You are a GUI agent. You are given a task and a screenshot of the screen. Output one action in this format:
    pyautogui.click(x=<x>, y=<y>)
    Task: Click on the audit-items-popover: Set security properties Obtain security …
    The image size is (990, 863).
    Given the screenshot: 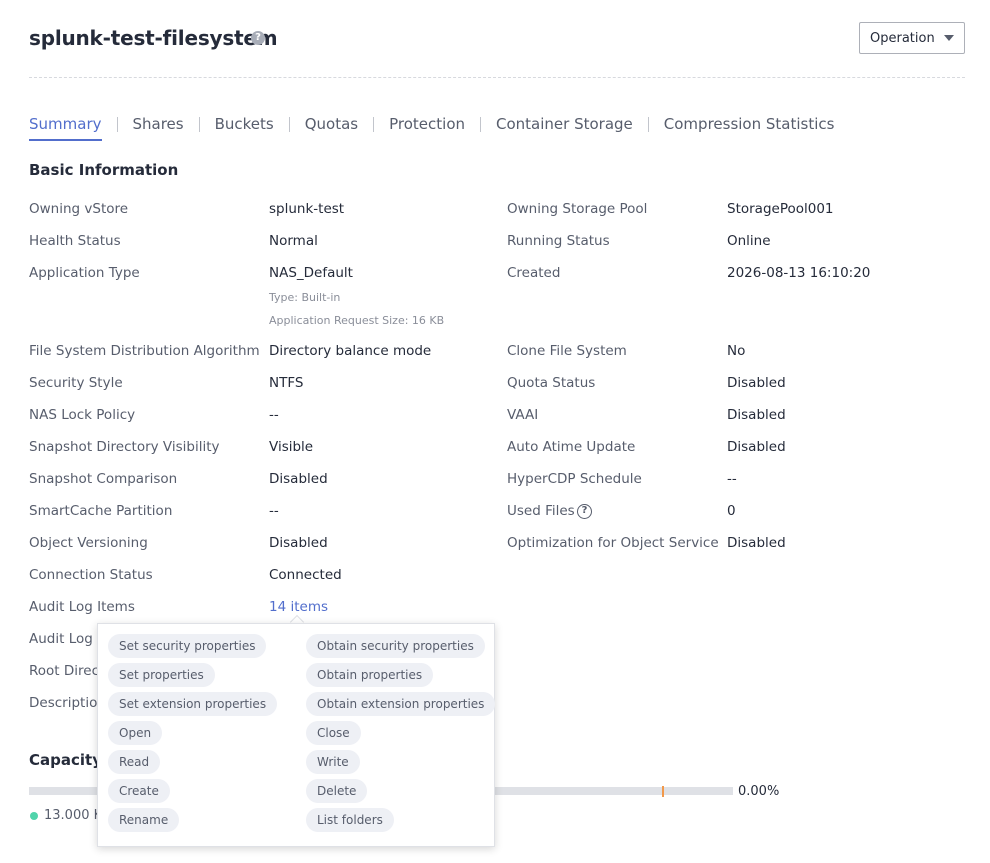 What is the action you would take?
    pyautogui.click(x=296, y=735)
    